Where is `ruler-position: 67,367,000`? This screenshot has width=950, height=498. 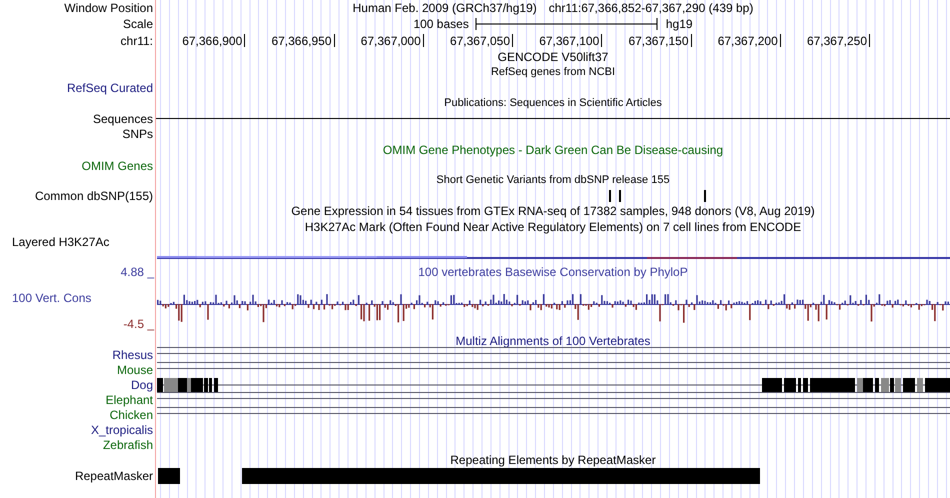
ruler-position: 67,367,000 is located at coordinates (390, 40).